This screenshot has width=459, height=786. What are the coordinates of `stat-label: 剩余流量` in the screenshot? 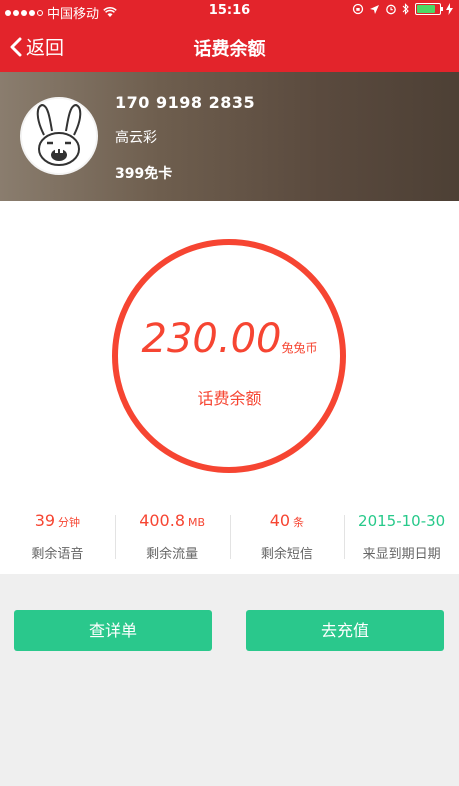 It's located at (172, 554).